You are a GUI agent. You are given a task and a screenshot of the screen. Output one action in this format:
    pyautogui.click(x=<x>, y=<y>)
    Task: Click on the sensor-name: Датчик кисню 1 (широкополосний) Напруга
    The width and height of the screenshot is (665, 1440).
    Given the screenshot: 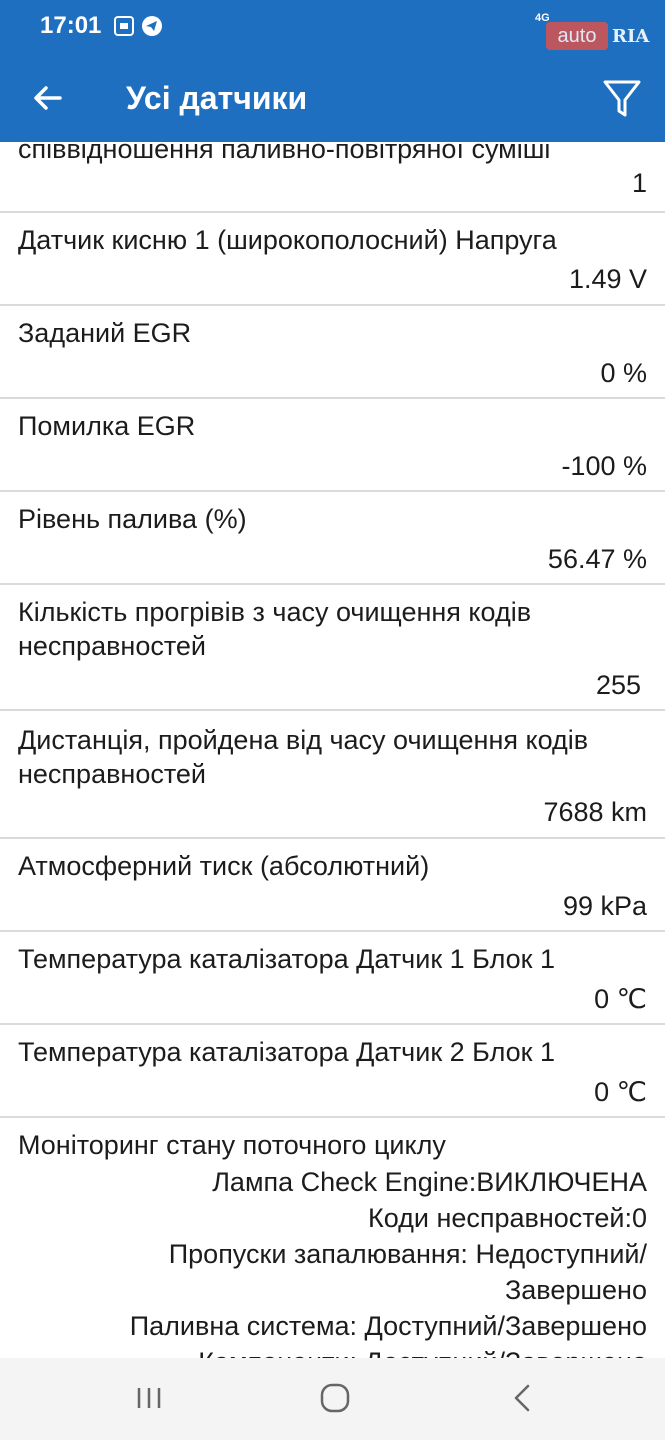 What is the action you would take?
    pyautogui.click(x=287, y=240)
    